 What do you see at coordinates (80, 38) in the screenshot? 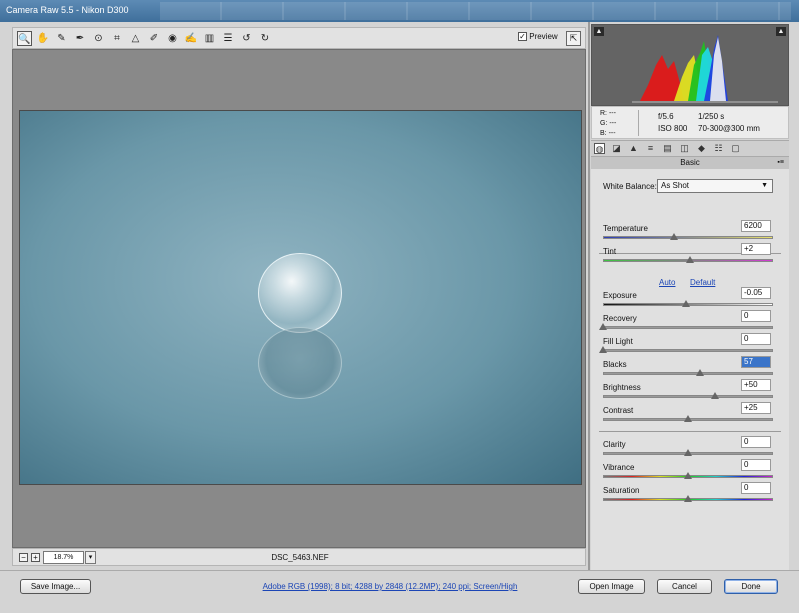
I see `color-sampler-tool-icon: ✒` at bounding box center [80, 38].